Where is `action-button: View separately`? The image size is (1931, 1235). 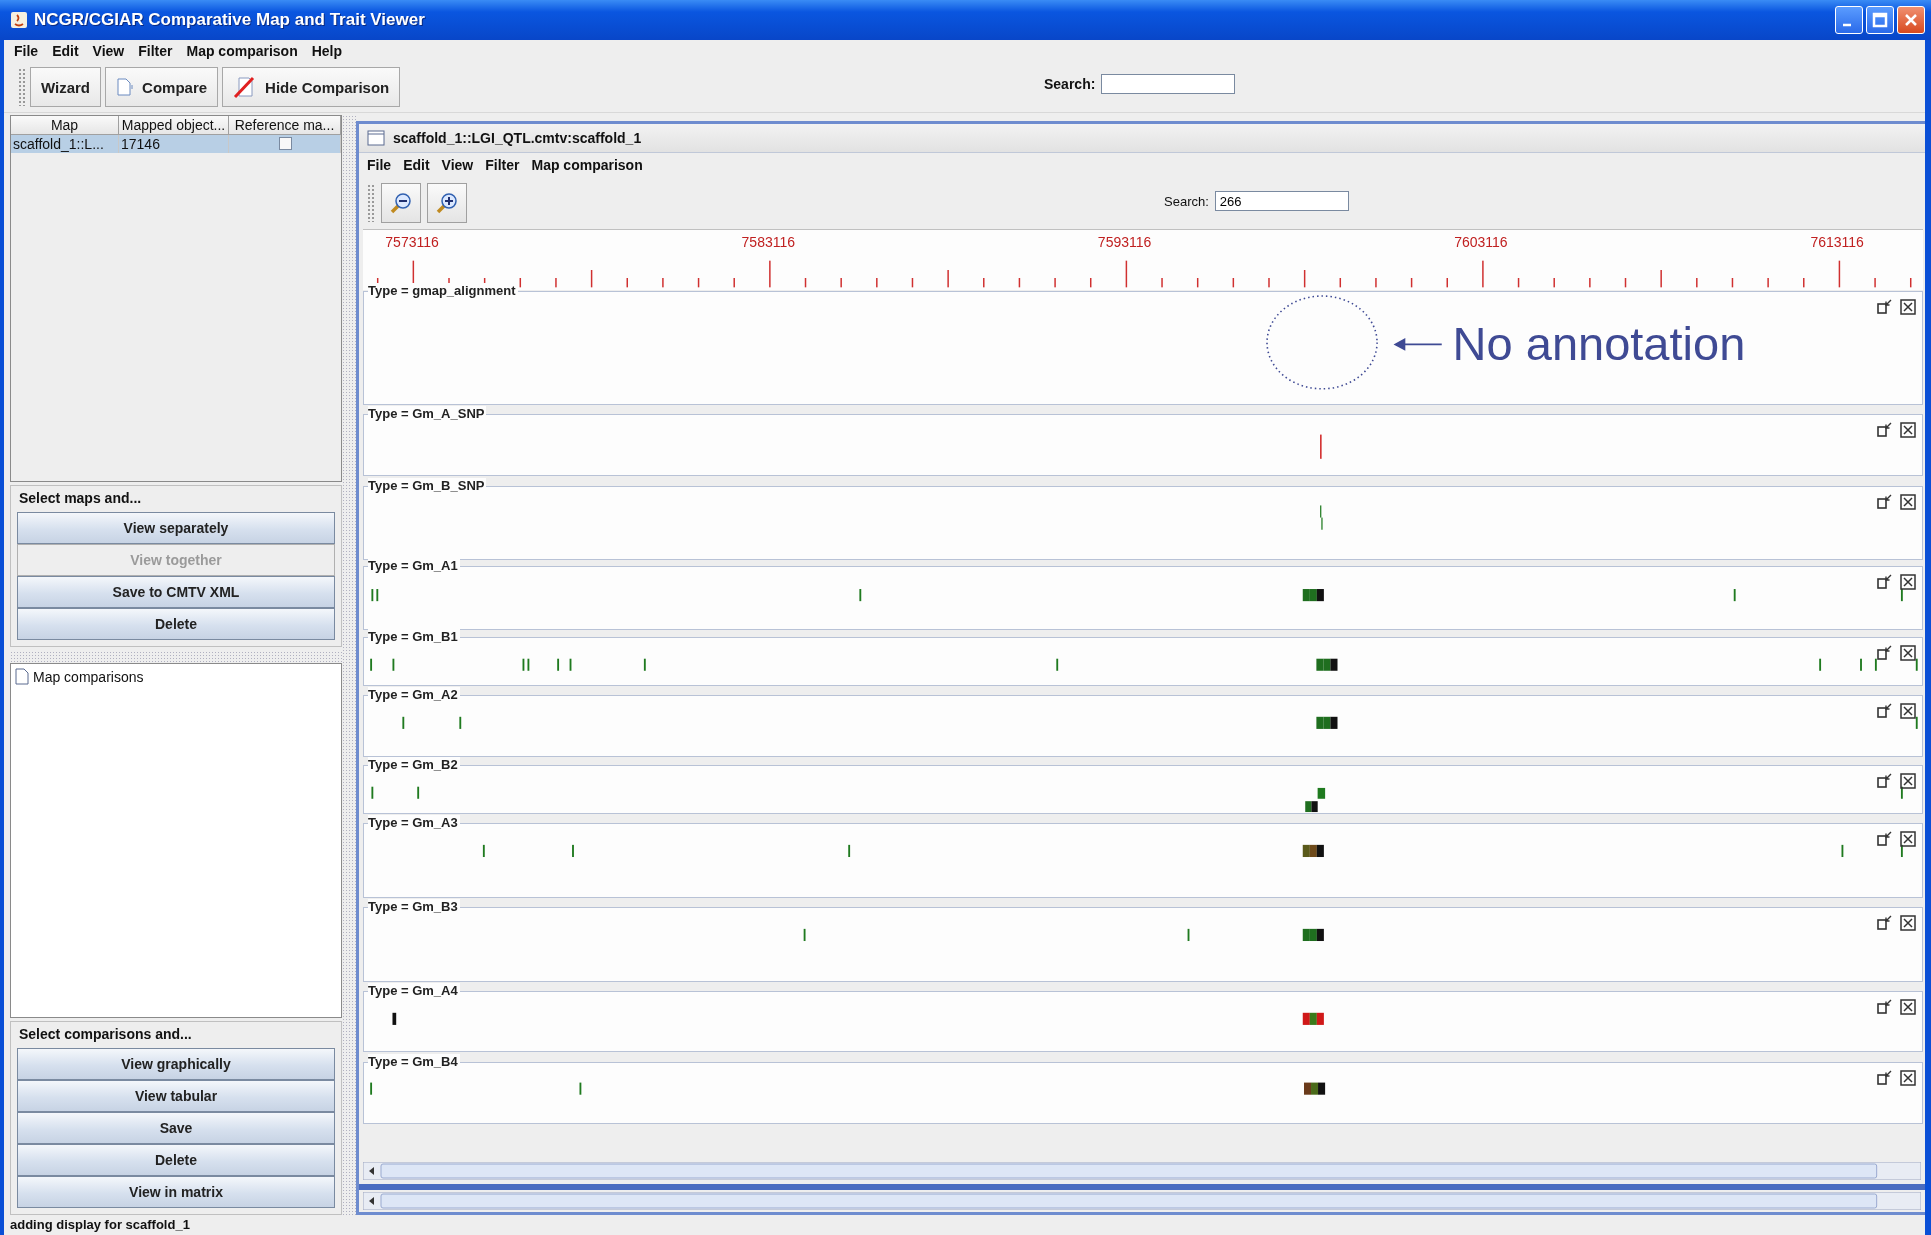 action-button: View separately is located at coordinates (176, 528).